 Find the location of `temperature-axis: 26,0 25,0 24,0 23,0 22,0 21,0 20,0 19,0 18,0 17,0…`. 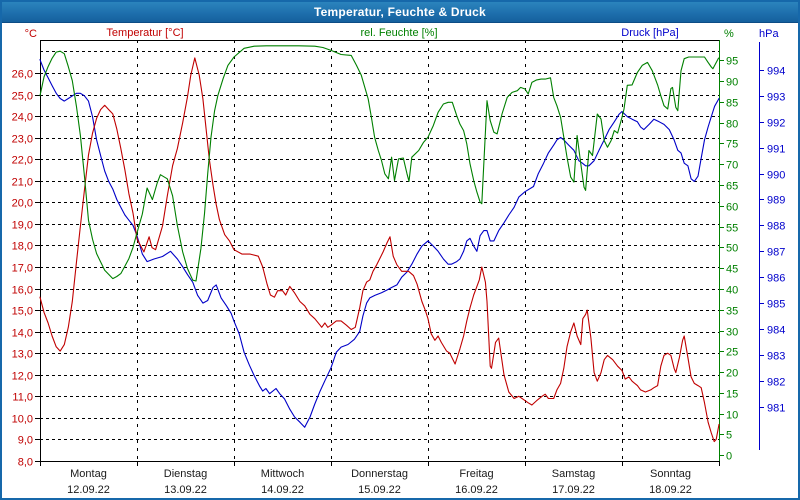

temperature-axis: 26,0 25,0 24,0 23,0 22,0 21,0 20,0 19,0 18,0 17,0… is located at coordinates (26, 248).